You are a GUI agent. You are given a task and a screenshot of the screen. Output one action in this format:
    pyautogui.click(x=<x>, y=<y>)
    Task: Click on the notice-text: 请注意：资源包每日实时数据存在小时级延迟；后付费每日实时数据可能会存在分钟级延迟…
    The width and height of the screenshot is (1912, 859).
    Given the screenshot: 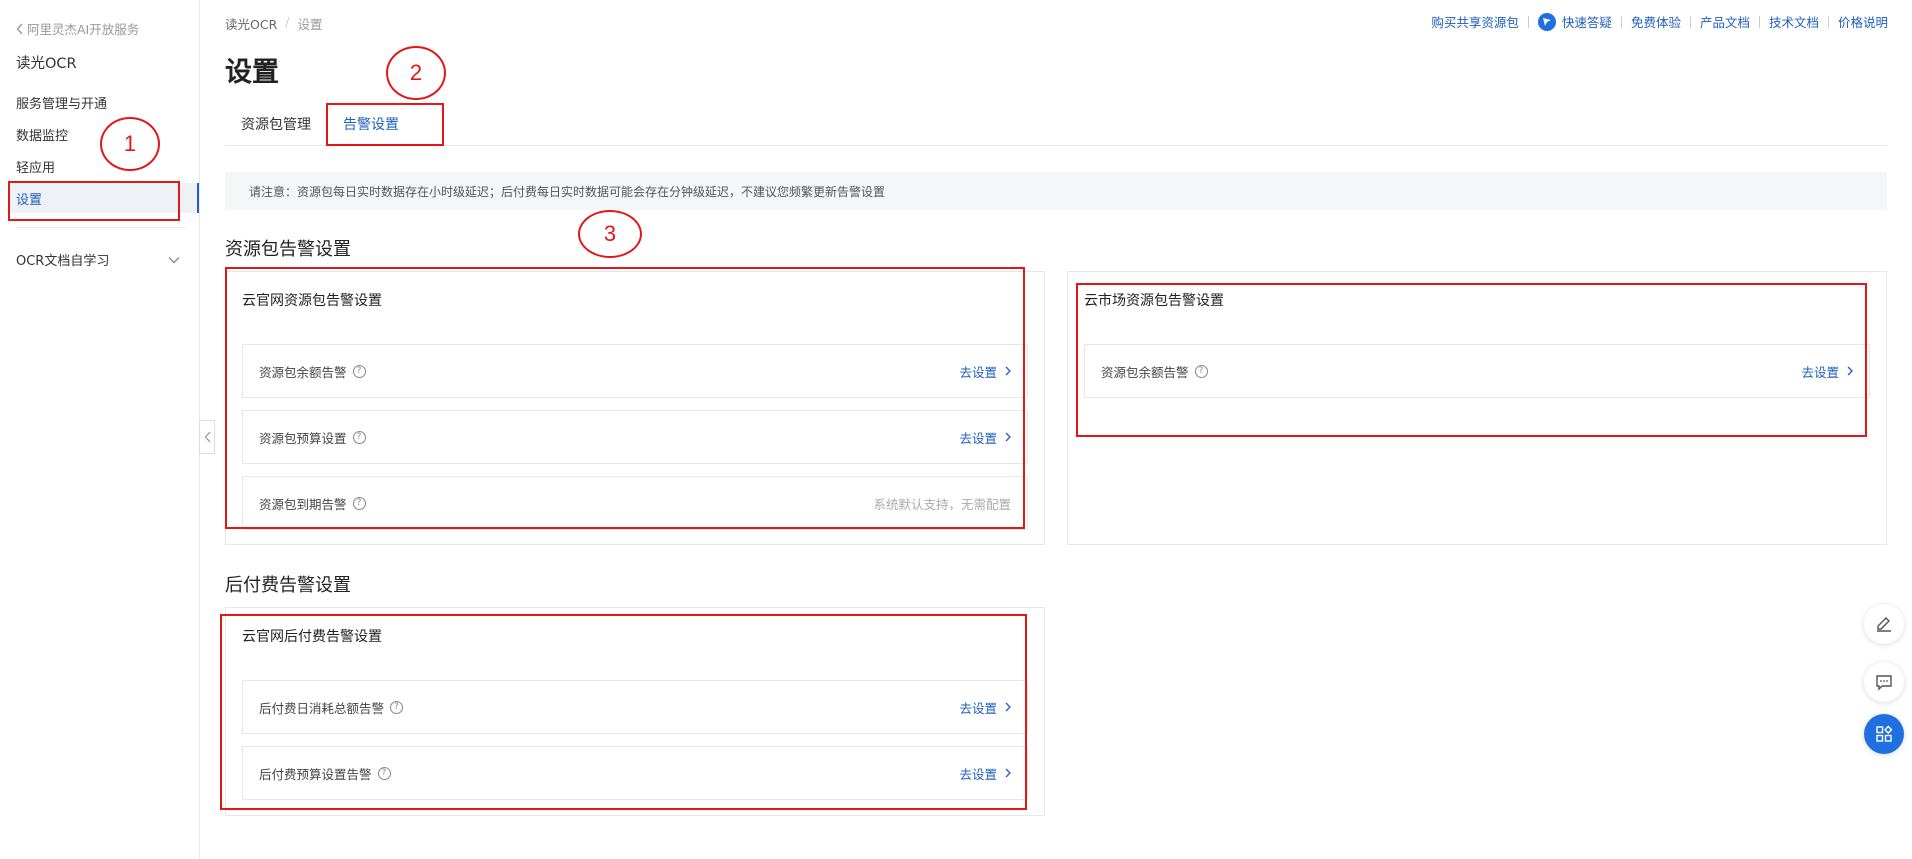 What is the action you would take?
    pyautogui.click(x=567, y=191)
    